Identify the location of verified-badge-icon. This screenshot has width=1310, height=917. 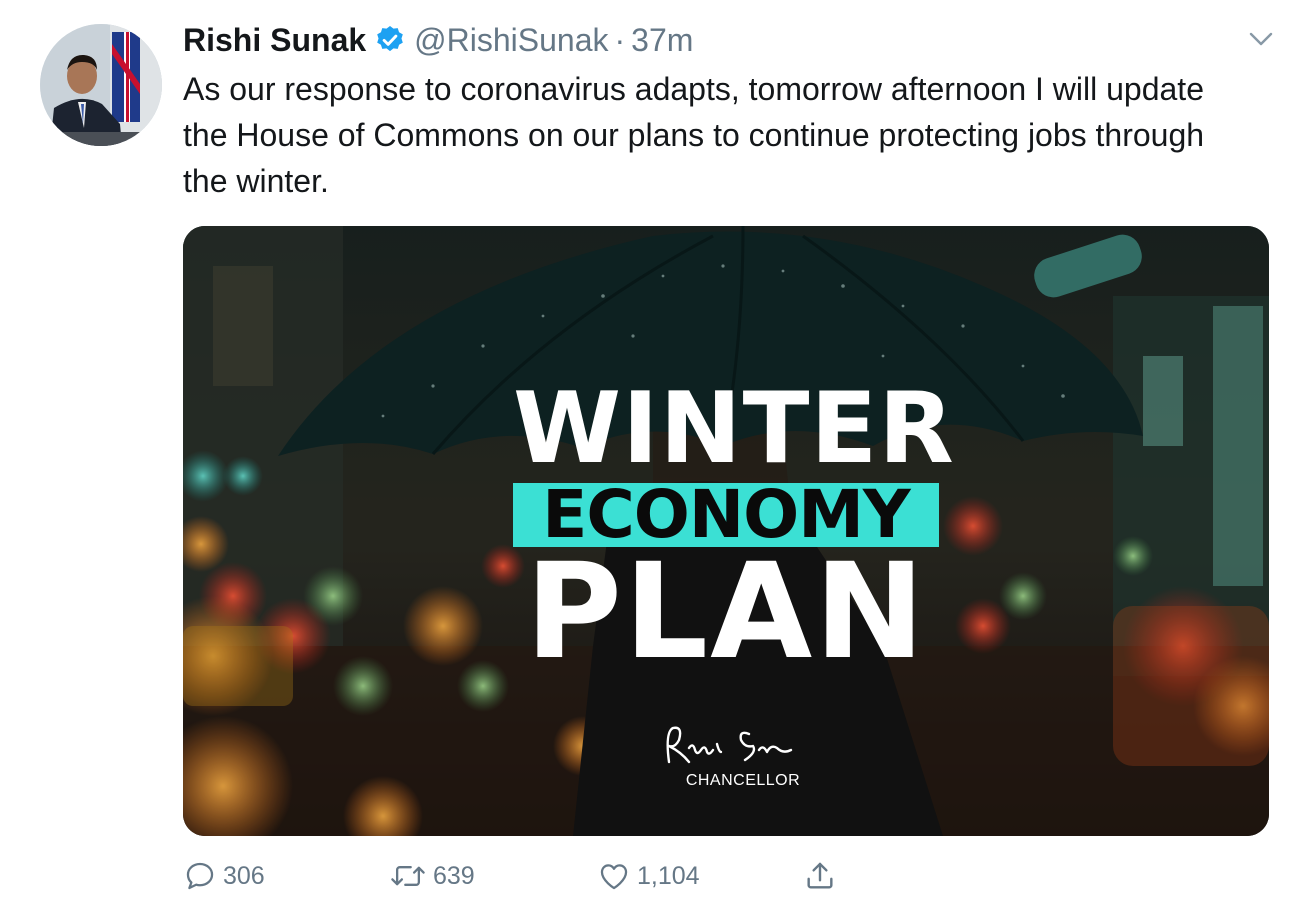
(390, 40).